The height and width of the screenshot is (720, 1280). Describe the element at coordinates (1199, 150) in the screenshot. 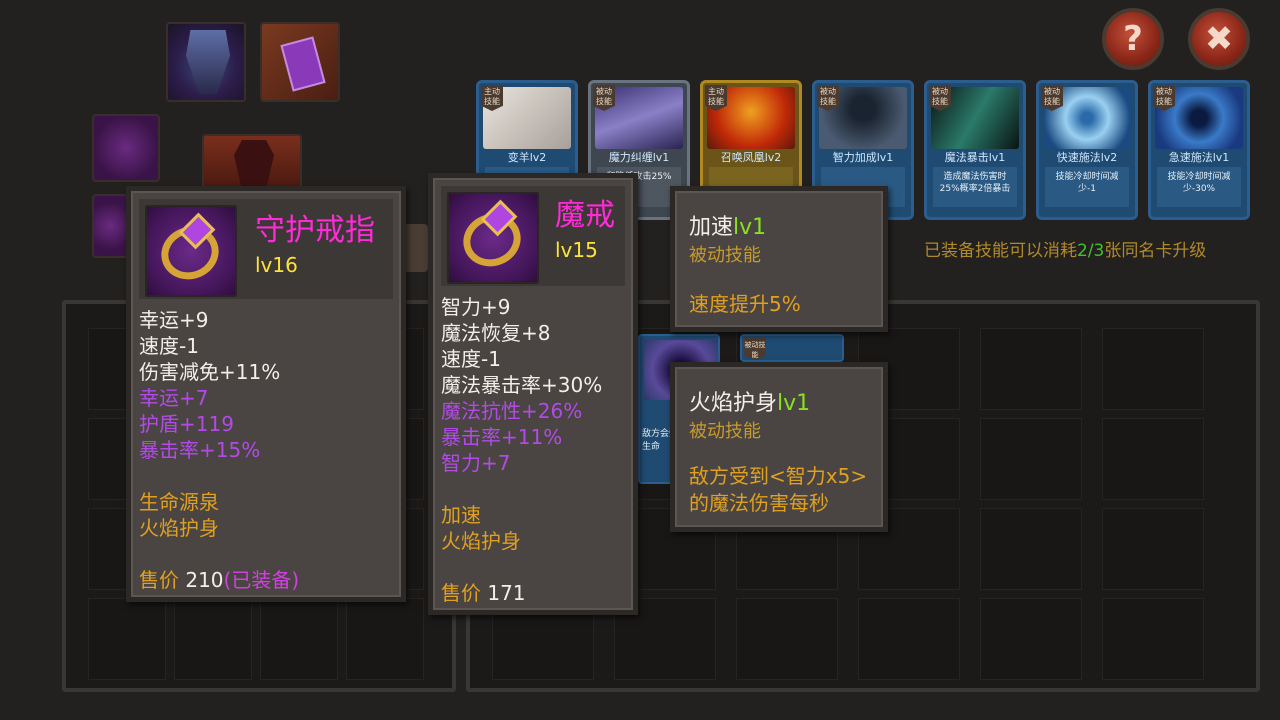

I see `skill-card: 被动技能急速施法lv1 技能冷却时间减少-30%` at that location.